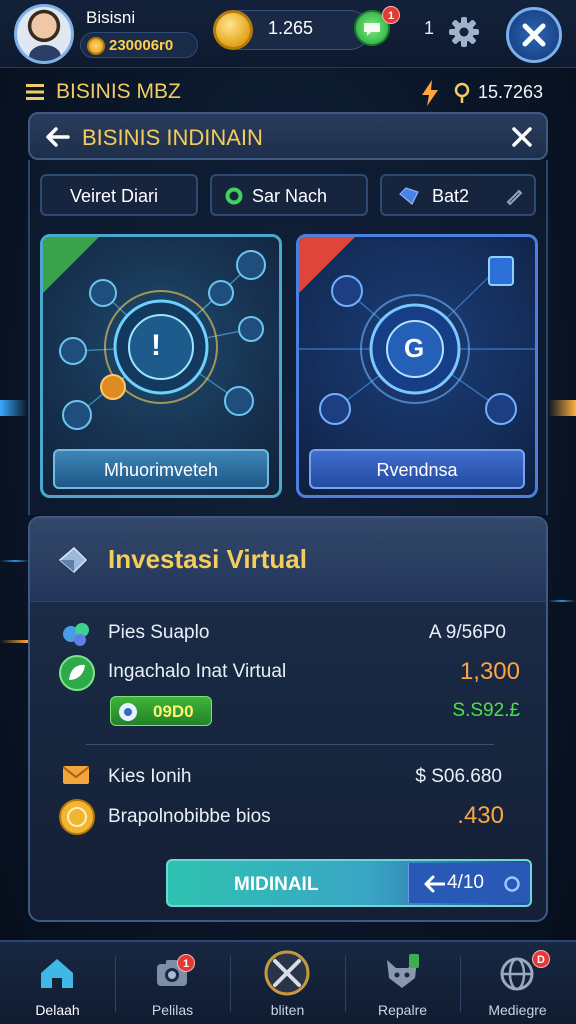 The image size is (576, 1024). I want to click on tab-label: Sar Nach, so click(290, 196).